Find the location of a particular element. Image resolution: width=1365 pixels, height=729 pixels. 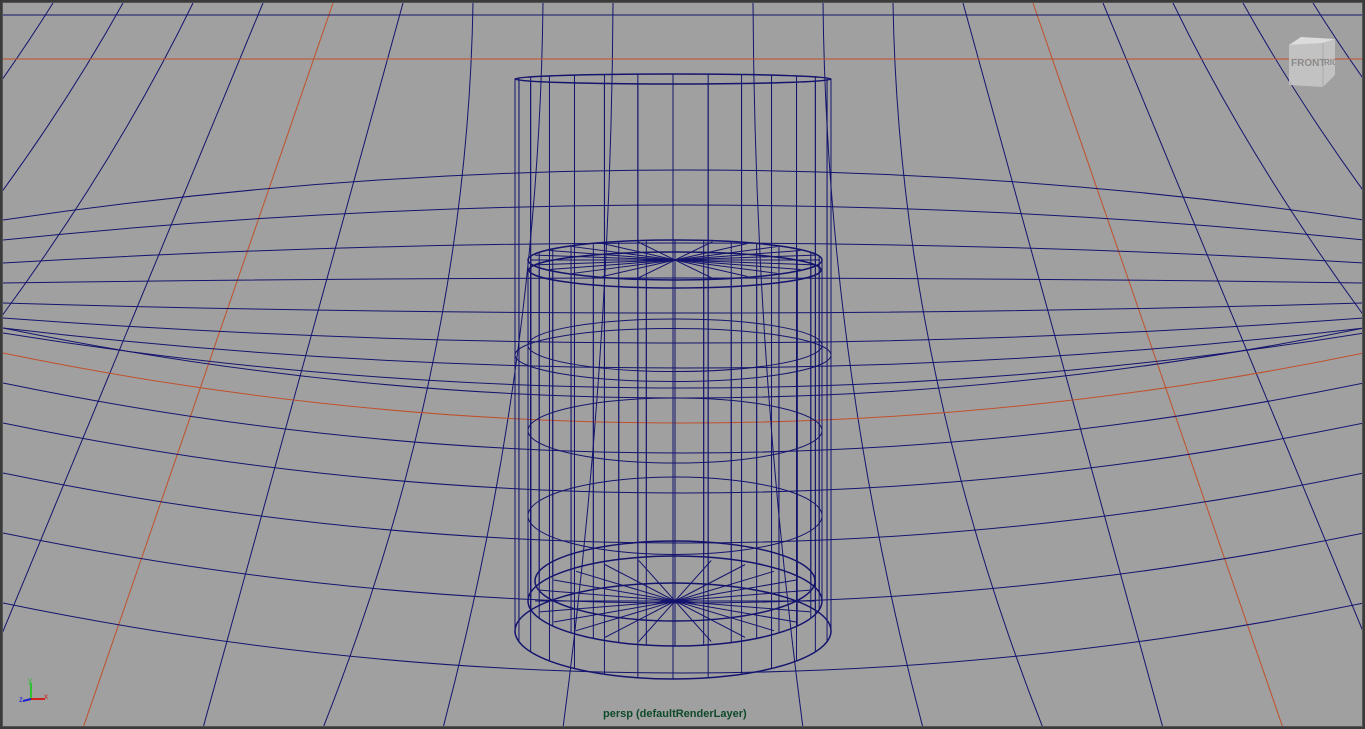

view-cube: FRONT RIGHT is located at coordinates (1311, 63).